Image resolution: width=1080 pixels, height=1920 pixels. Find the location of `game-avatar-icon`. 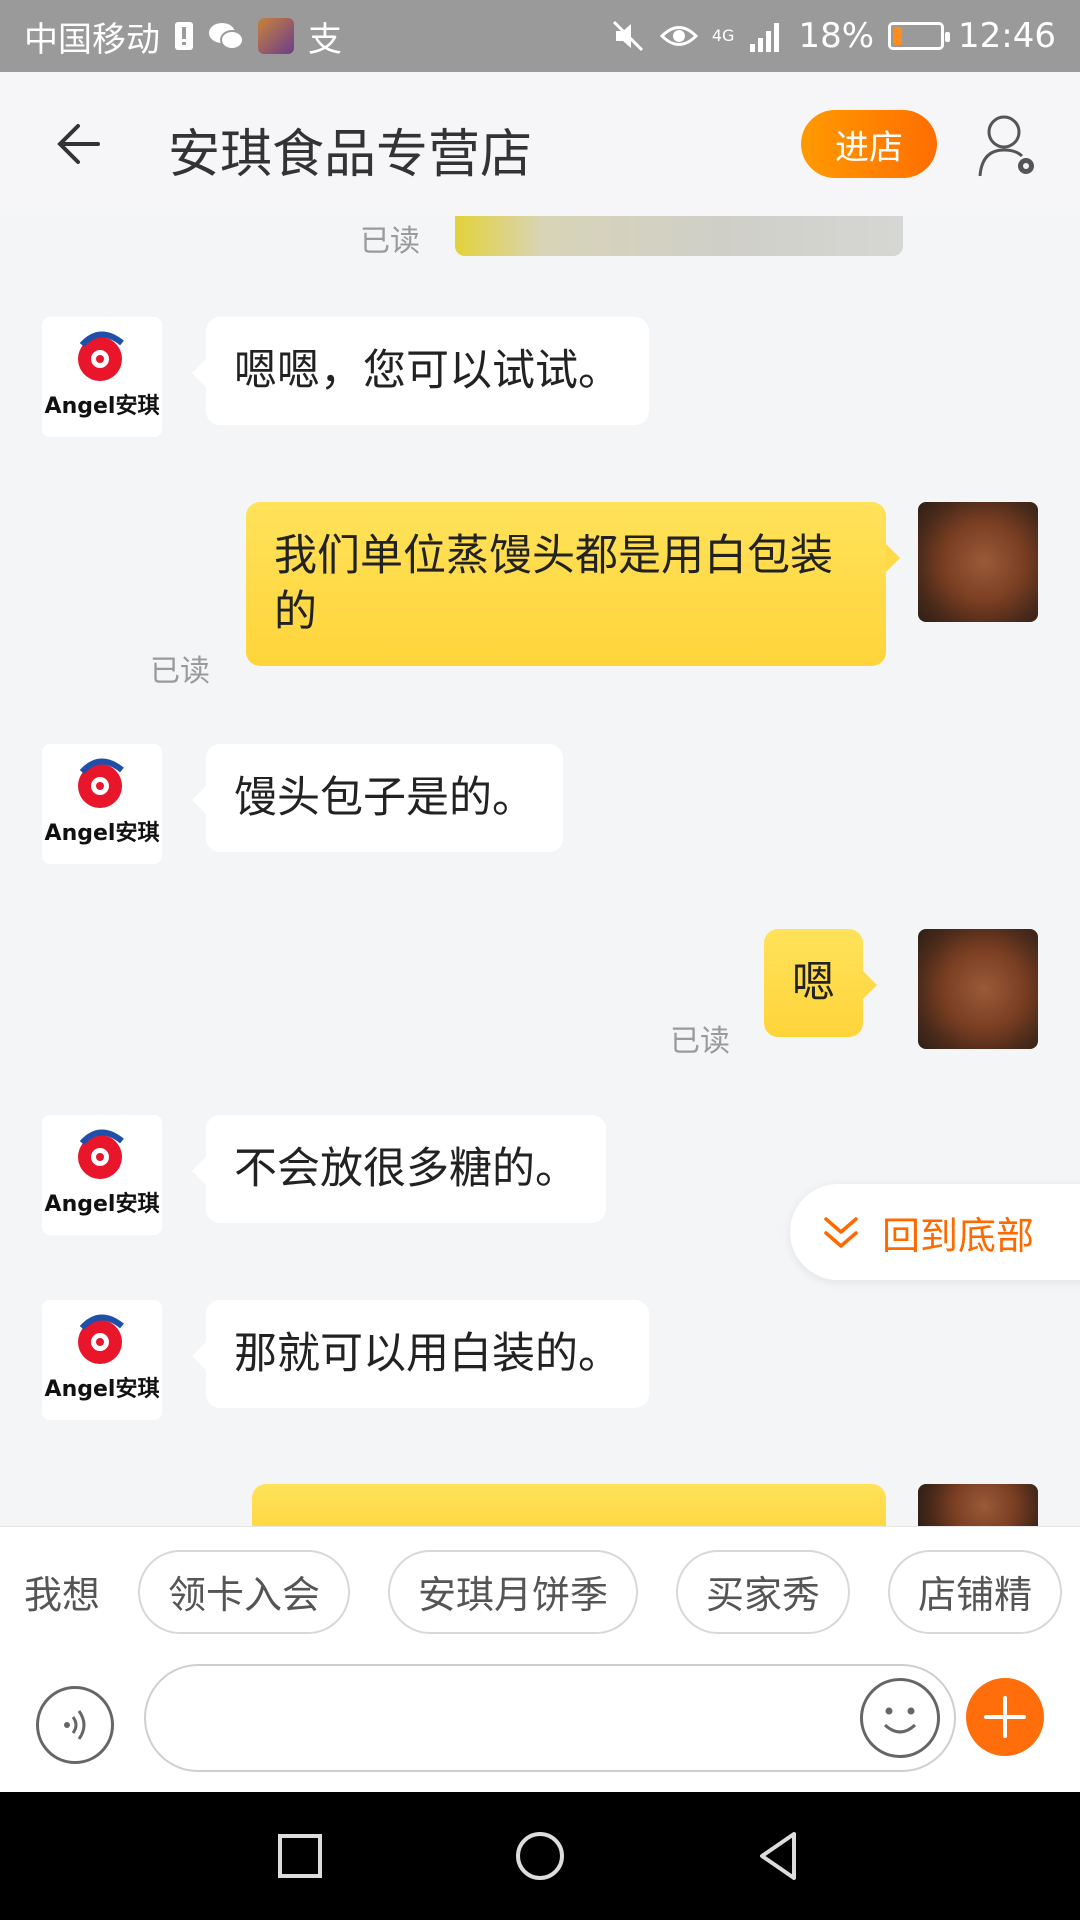

game-avatar-icon is located at coordinates (276, 36).